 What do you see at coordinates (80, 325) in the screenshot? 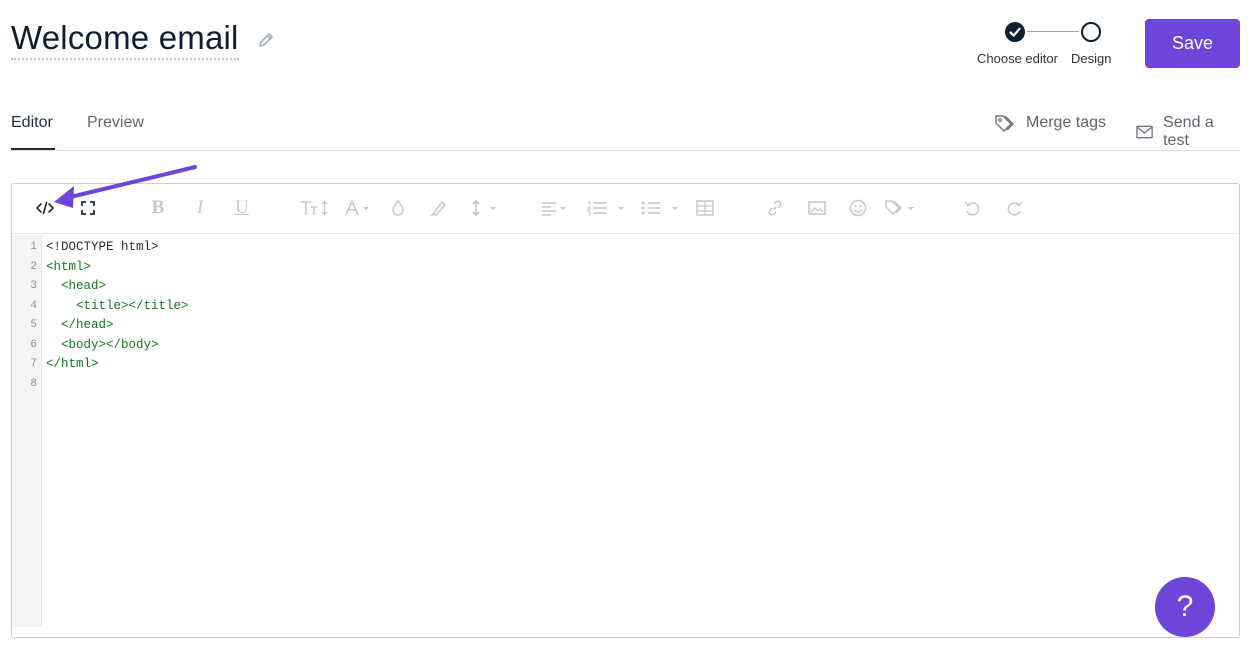
I see `code-line: </head>` at bounding box center [80, 325].